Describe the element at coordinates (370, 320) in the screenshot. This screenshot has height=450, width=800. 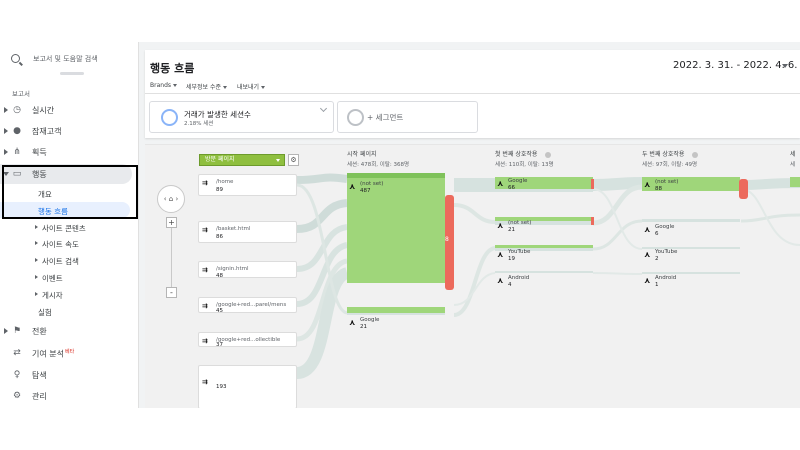
I see `node-name: Google` at that location.